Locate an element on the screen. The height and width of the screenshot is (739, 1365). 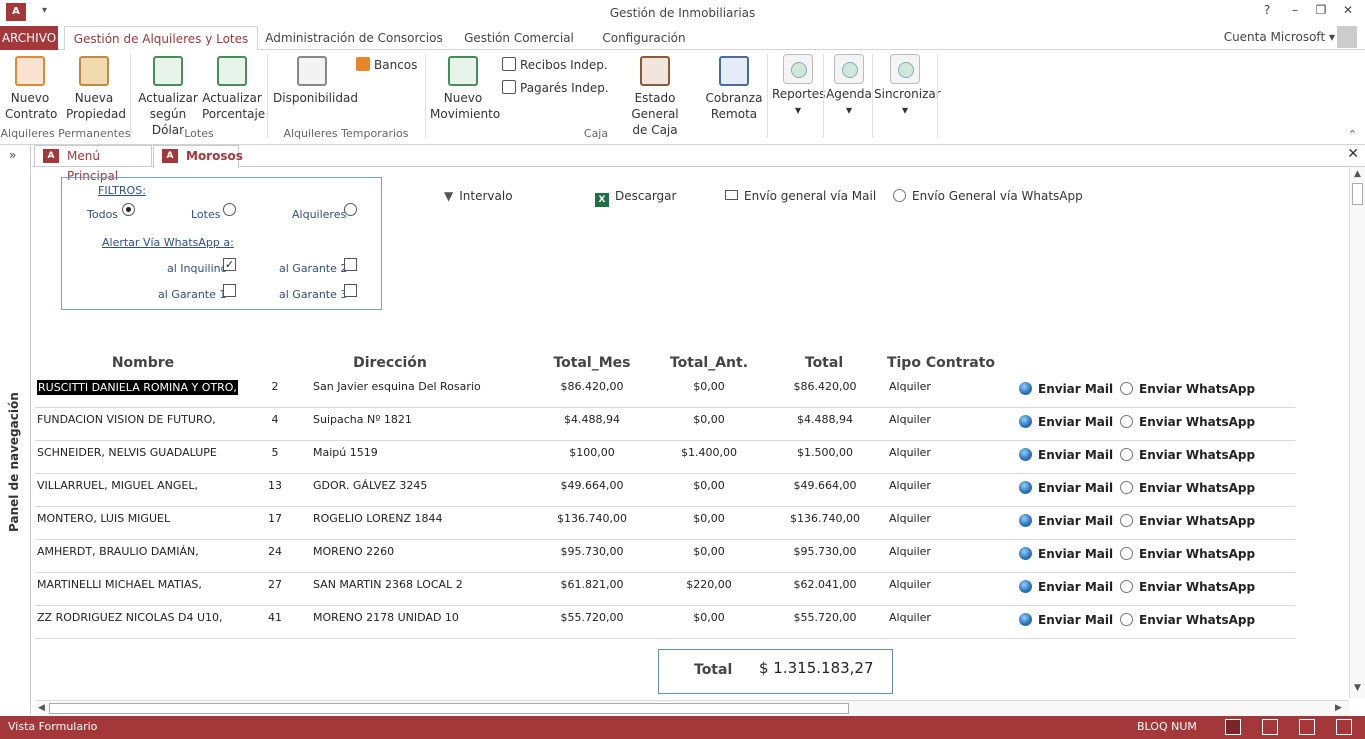
radio-alquileres is located at coordinates (350, 209).